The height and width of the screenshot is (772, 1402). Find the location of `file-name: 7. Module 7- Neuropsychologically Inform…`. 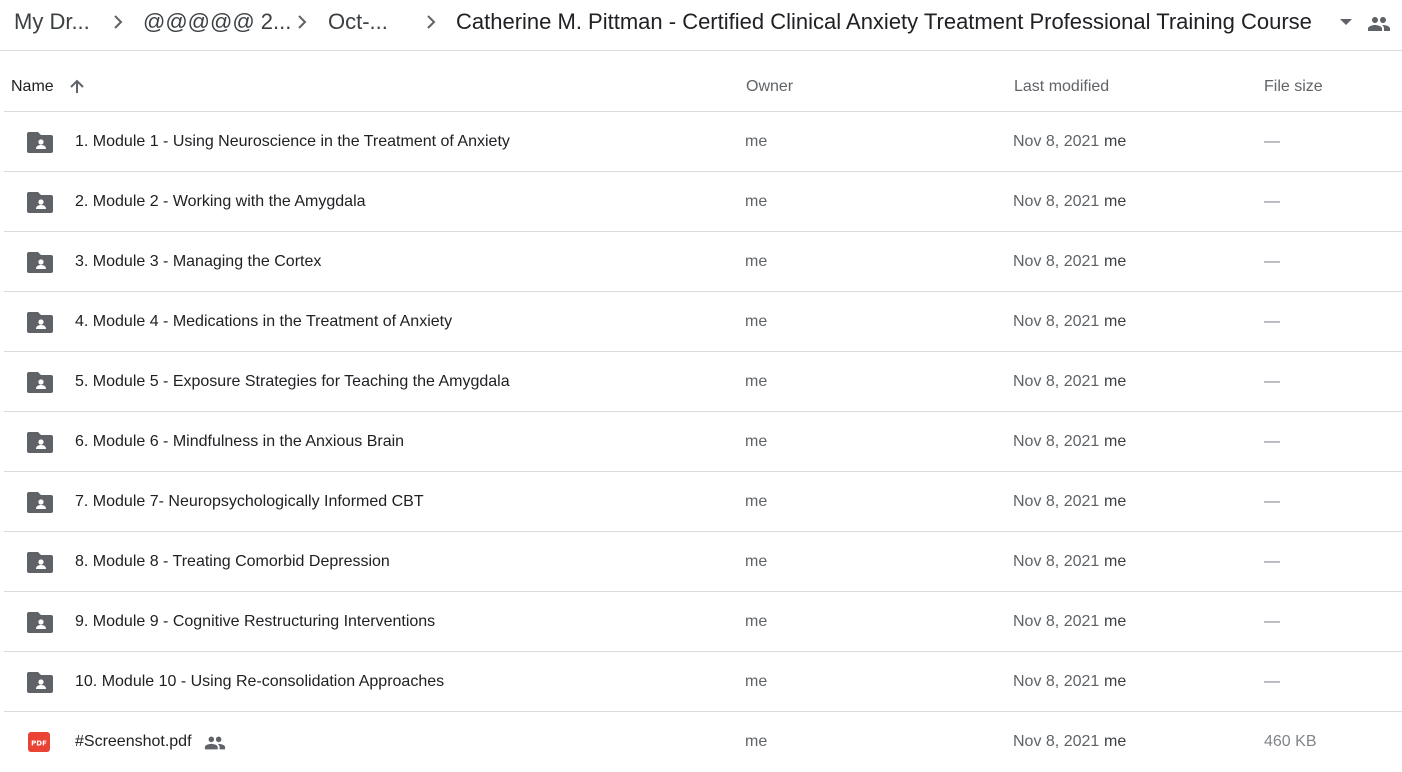

file-name: 7. Module 7- Neuropsychologically Inform… is located at coordinates (249, 501).